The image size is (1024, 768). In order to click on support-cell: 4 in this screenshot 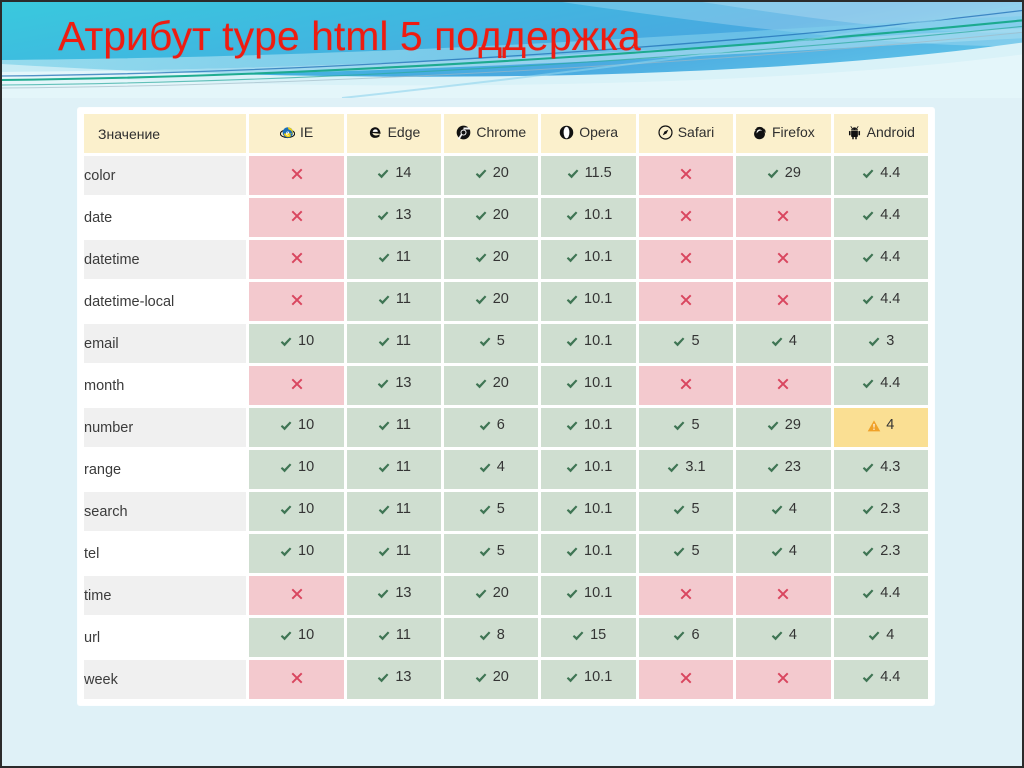, I will do `click(880, 637)`.